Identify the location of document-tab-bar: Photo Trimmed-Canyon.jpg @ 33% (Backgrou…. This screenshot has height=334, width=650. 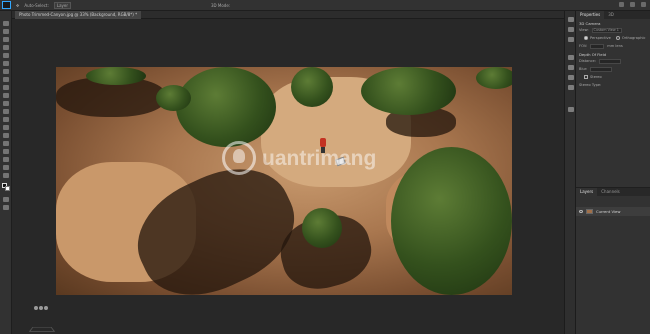
(288, 15).